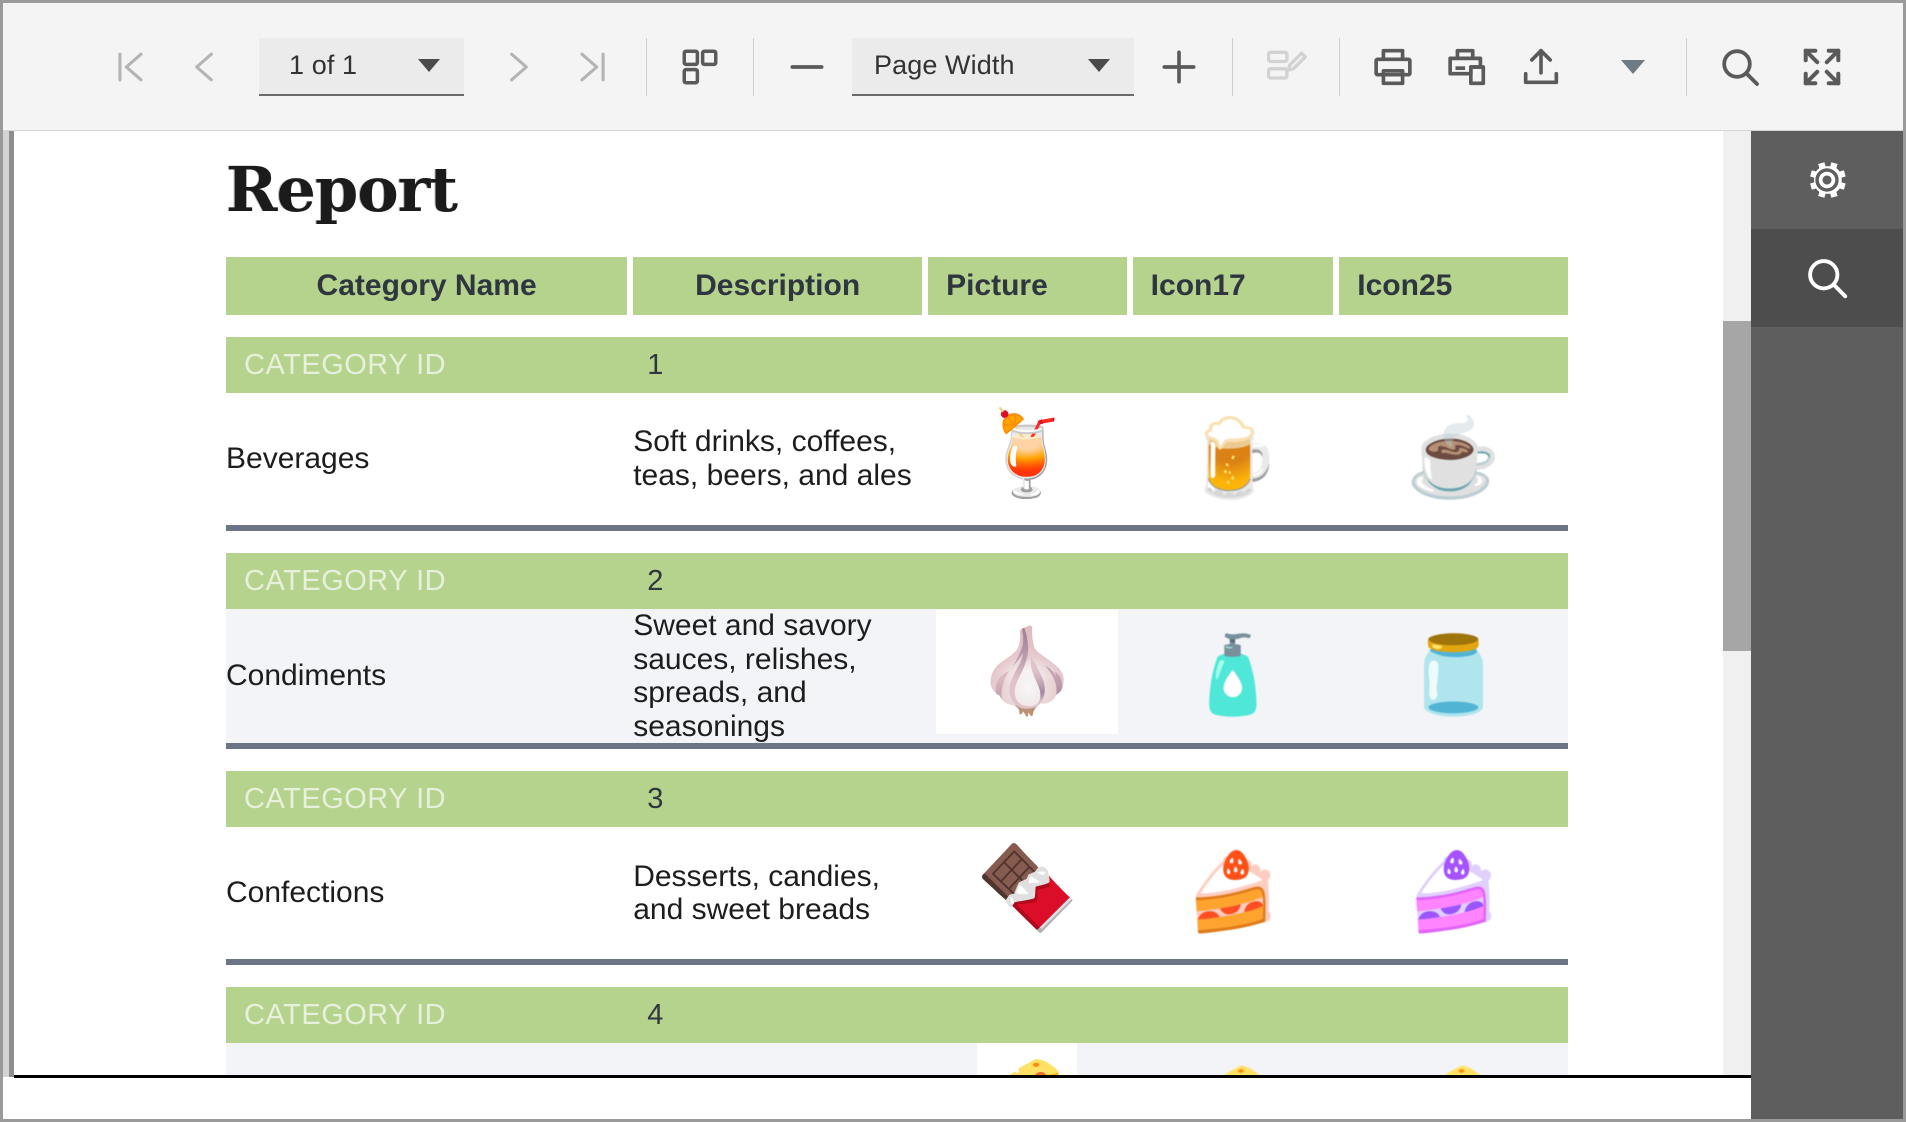  Describe the element at coordinates (427, 676) in the screenshot. I see `cell-category-name: Condiments` at that location.